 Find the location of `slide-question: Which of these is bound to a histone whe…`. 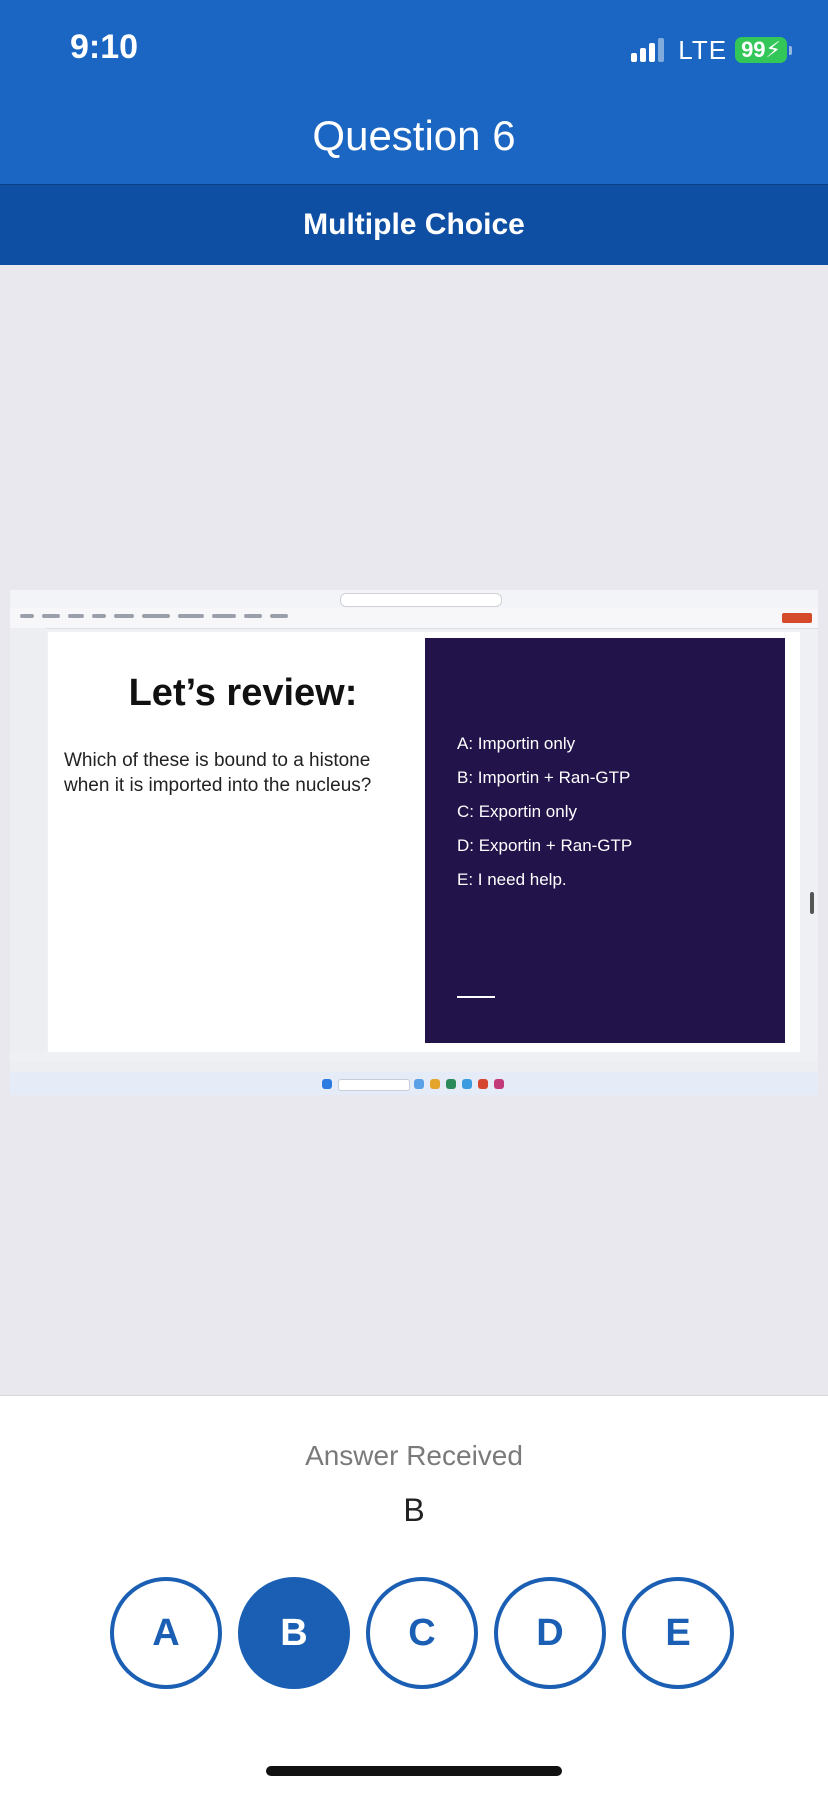

slide-question: Which of these is bound to a histone whe… is located at coordinates (218, 773).